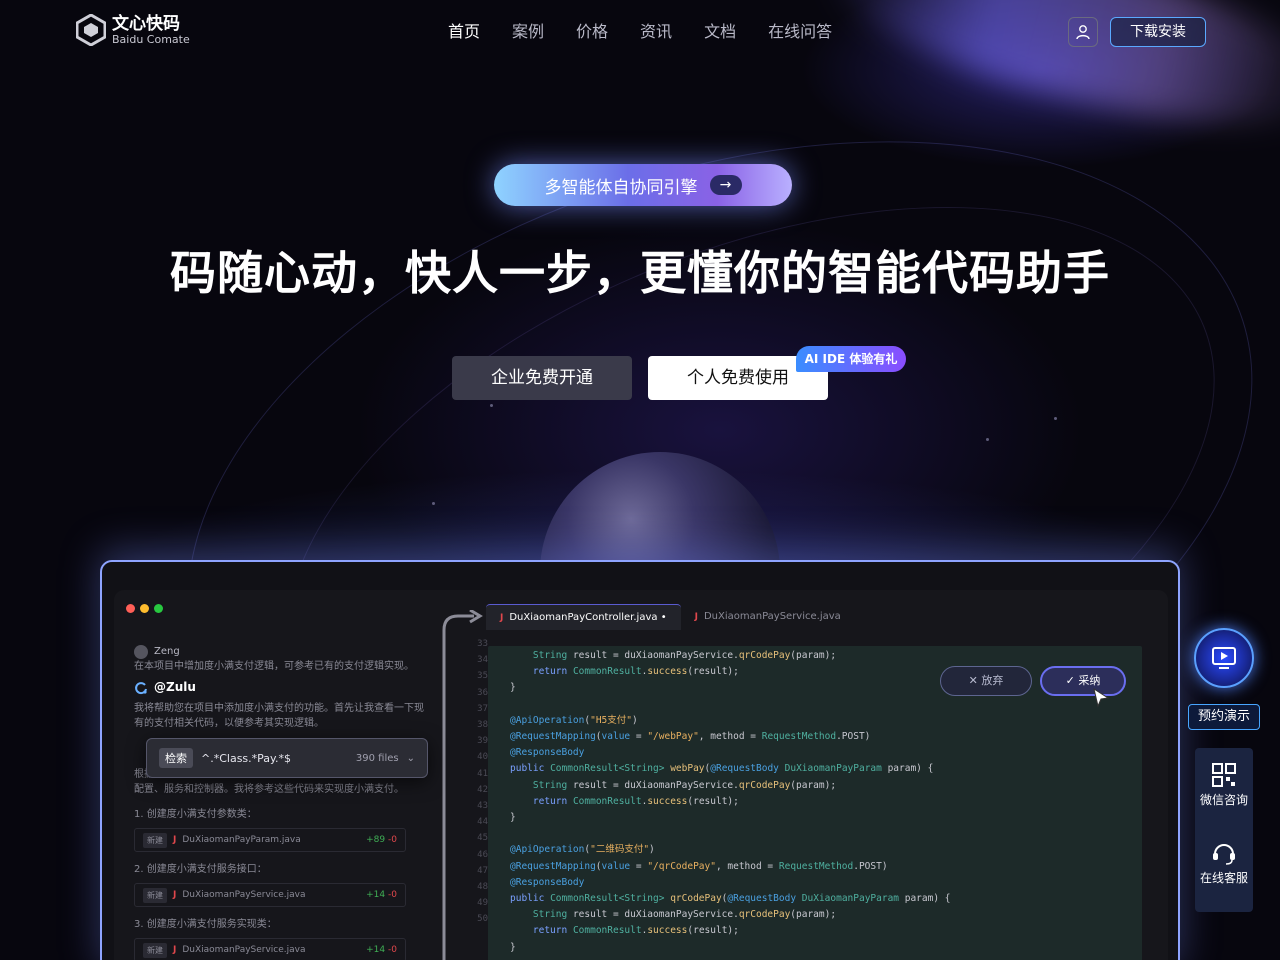  I want to click on accept-button: ✓ 采纳, so click(1083, 681).